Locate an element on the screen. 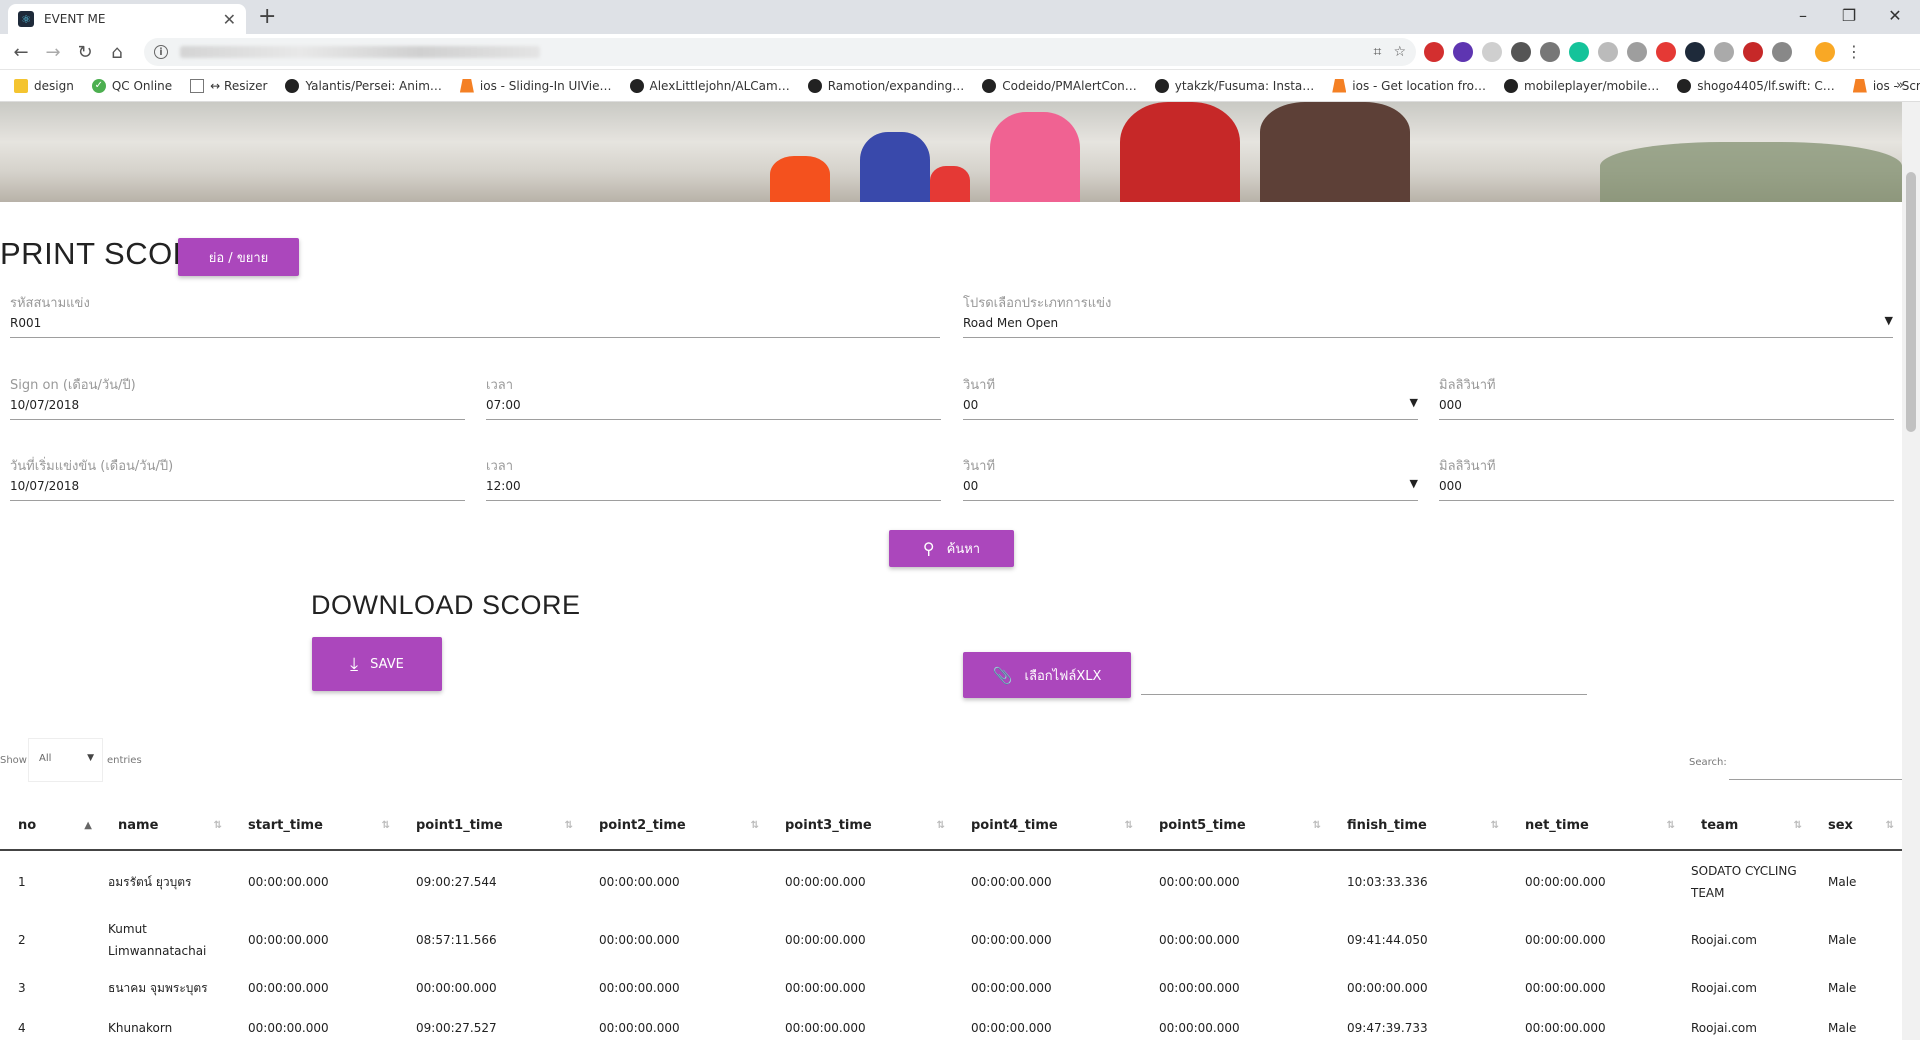 The width and height of the screenshot is (1920, 1040). column-header-name: name ⇅ is located at coordinates (165, 826).